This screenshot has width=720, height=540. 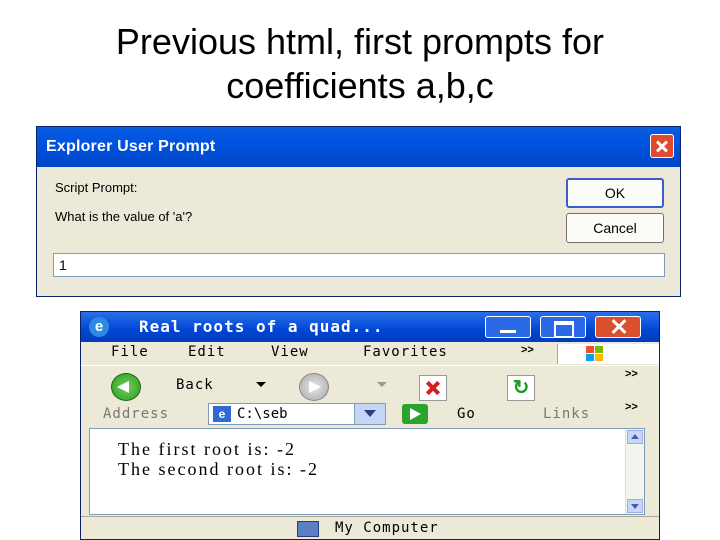 What do you see at coordinates (635, 506) in the screenshot?
I see `scroll-down-icon` at bounding box center [635, 506].